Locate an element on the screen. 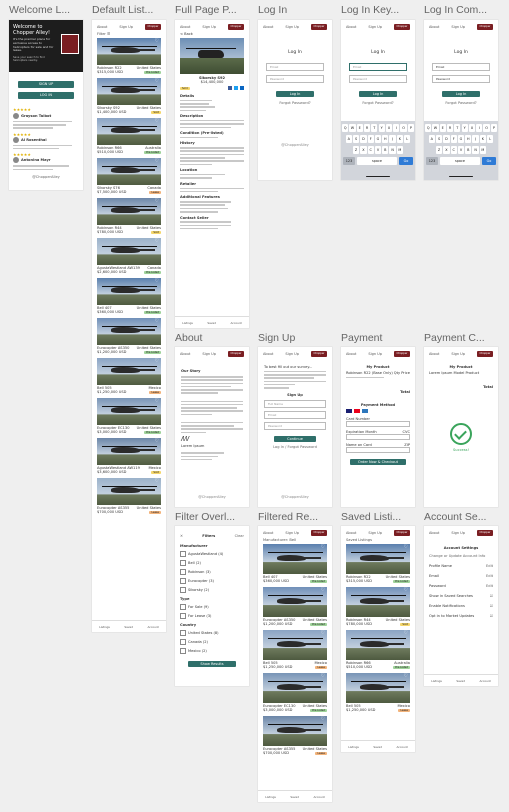  filter-option: For Sale (9) is located at coordinates (212, 607).